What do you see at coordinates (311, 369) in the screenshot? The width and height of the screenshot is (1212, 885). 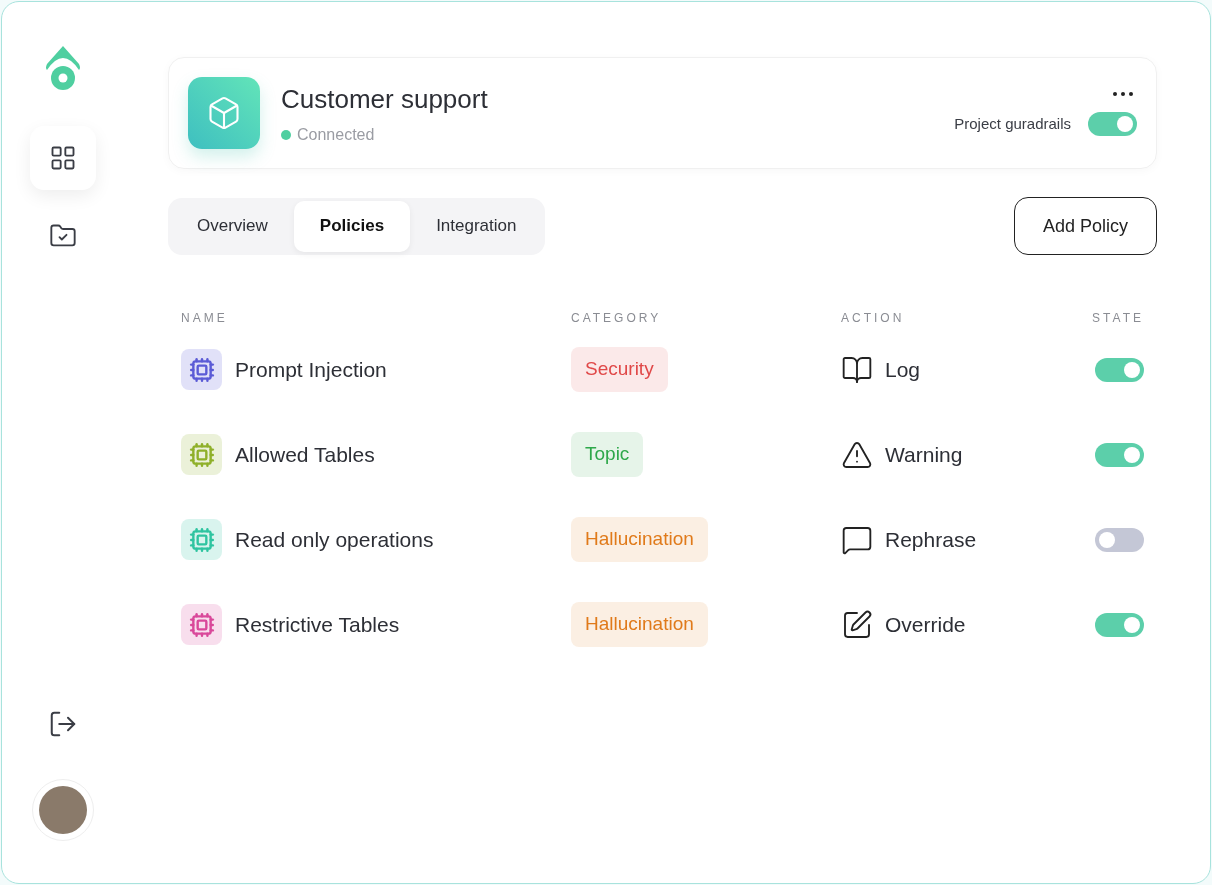 I see `policy-name: Prompt Injection` at bounding box center [311, 369].